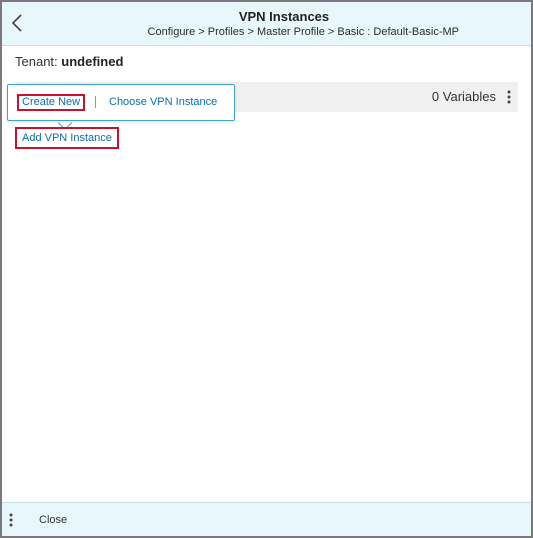 This screenshot has height=538, width=533. What do you see at coordinates (163, 102) in the screenshot?
I see `choose-vpn-instance-link: Choose VPN Instance` at bounding box center [163, 102].